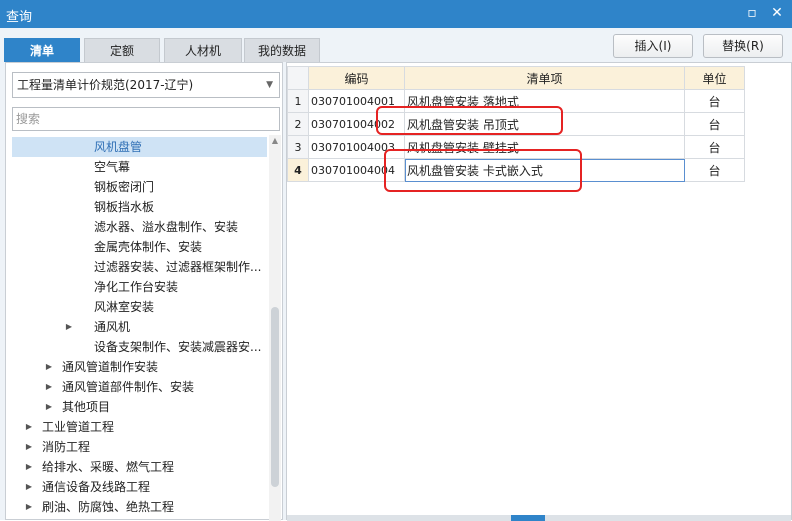 Image resolution: width=792 pixels, height=521 pixels. I want to click on cell-code: 030701004004, so click(356, 170).